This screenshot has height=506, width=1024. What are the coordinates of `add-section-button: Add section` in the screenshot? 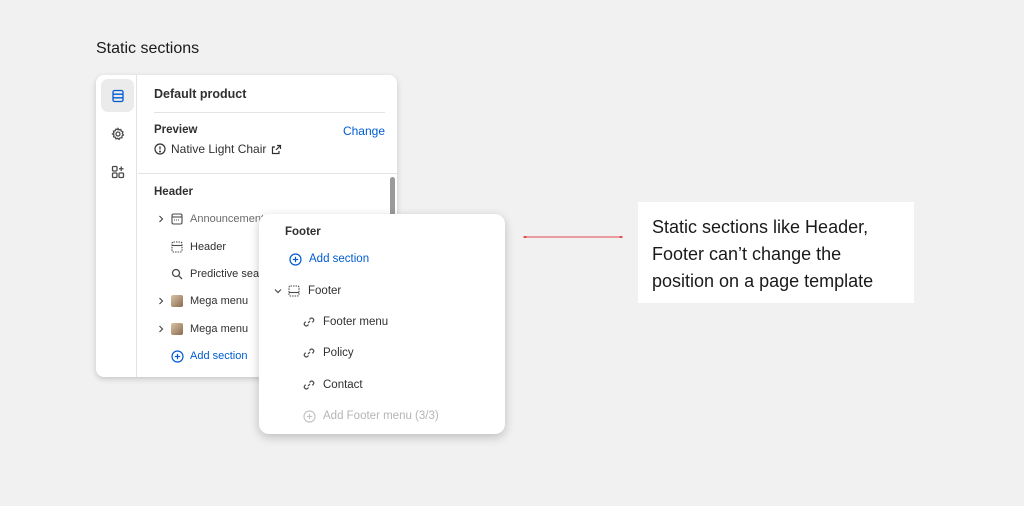 It's located at (200, 356).